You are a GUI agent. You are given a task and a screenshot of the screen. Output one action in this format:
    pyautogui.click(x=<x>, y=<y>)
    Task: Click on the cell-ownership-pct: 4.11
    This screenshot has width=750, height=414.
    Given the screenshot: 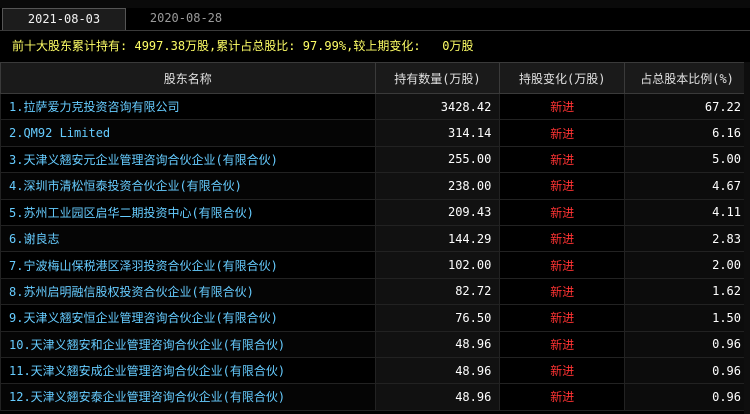 What is the action you would take?
    pyautogui.click(x=687, y=212)
    